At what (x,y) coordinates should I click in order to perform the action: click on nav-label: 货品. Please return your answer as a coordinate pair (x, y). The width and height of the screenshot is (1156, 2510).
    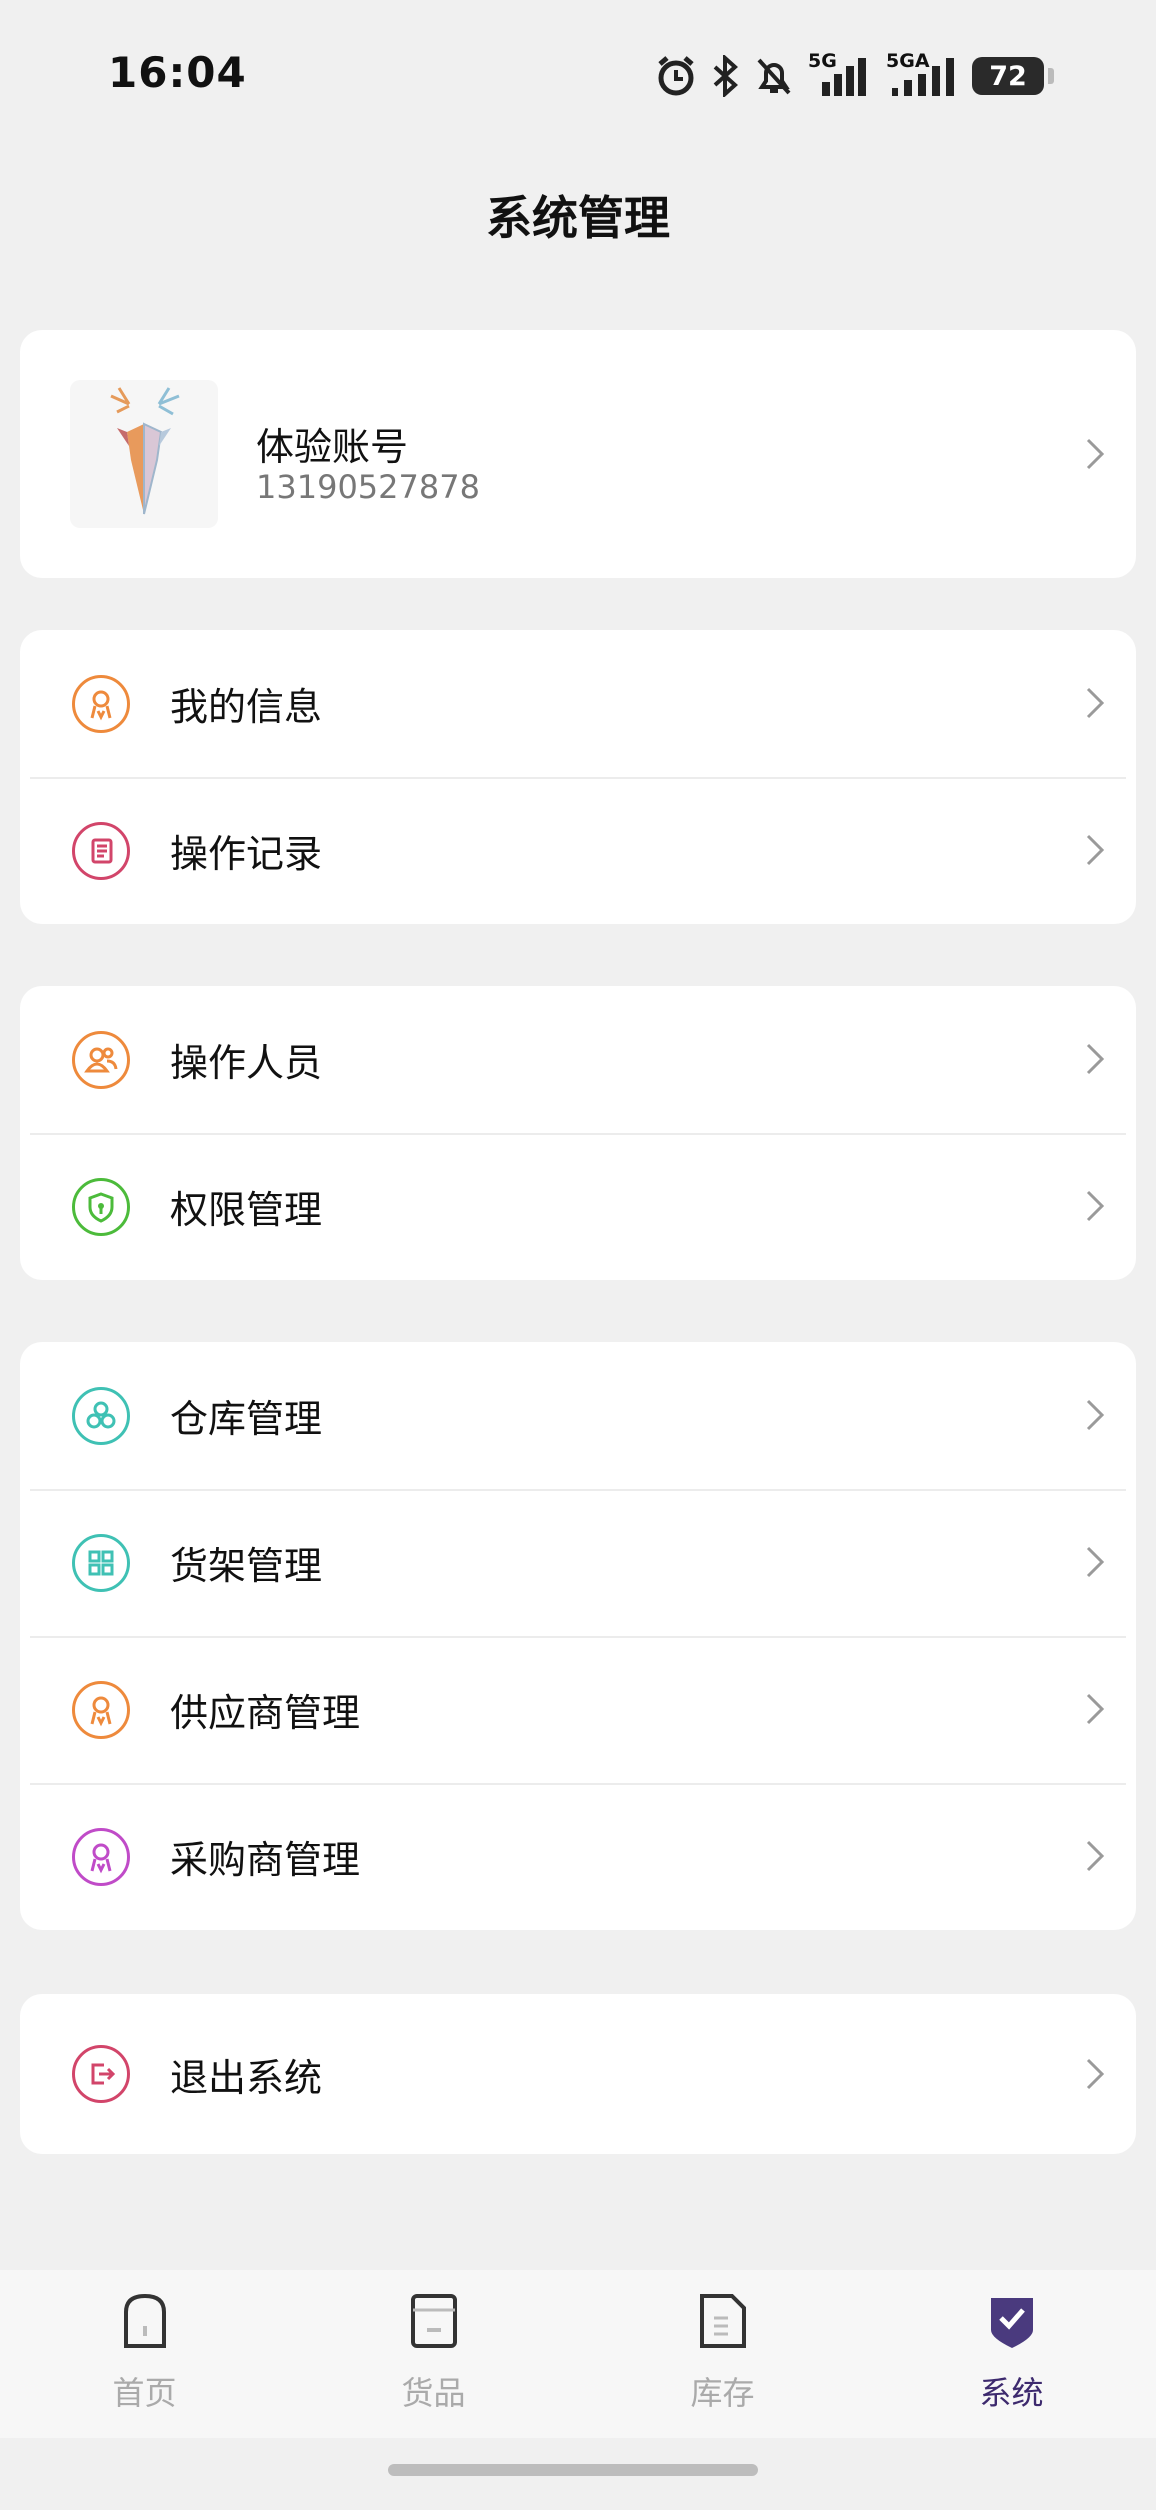
    Looking at the image, I should click on (433, 2393).